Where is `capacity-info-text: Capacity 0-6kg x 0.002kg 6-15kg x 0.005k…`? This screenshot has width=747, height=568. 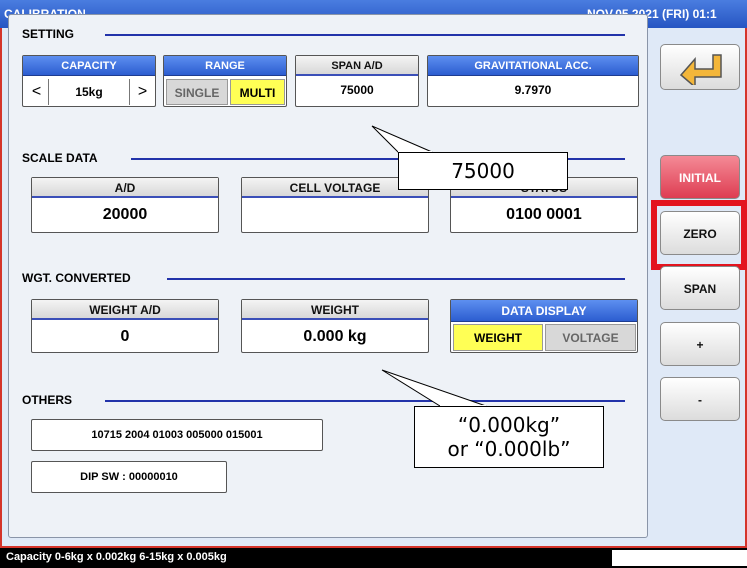
capacity-info-text: Capacity 0-6kg x 0.002kg 6-15kg x 0.005k… is located at coordinates (116, 557).